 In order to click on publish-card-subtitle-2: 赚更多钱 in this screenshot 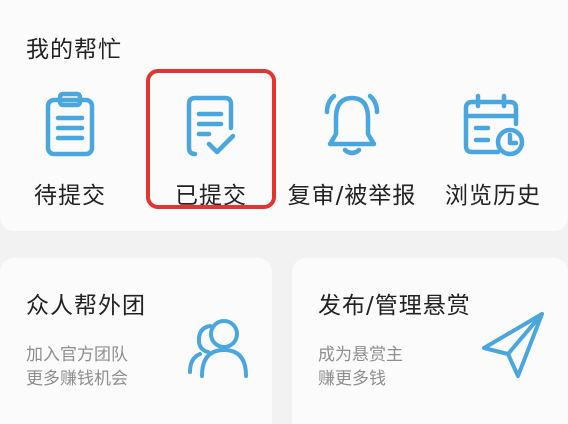, I will do `click(352, 379)`.